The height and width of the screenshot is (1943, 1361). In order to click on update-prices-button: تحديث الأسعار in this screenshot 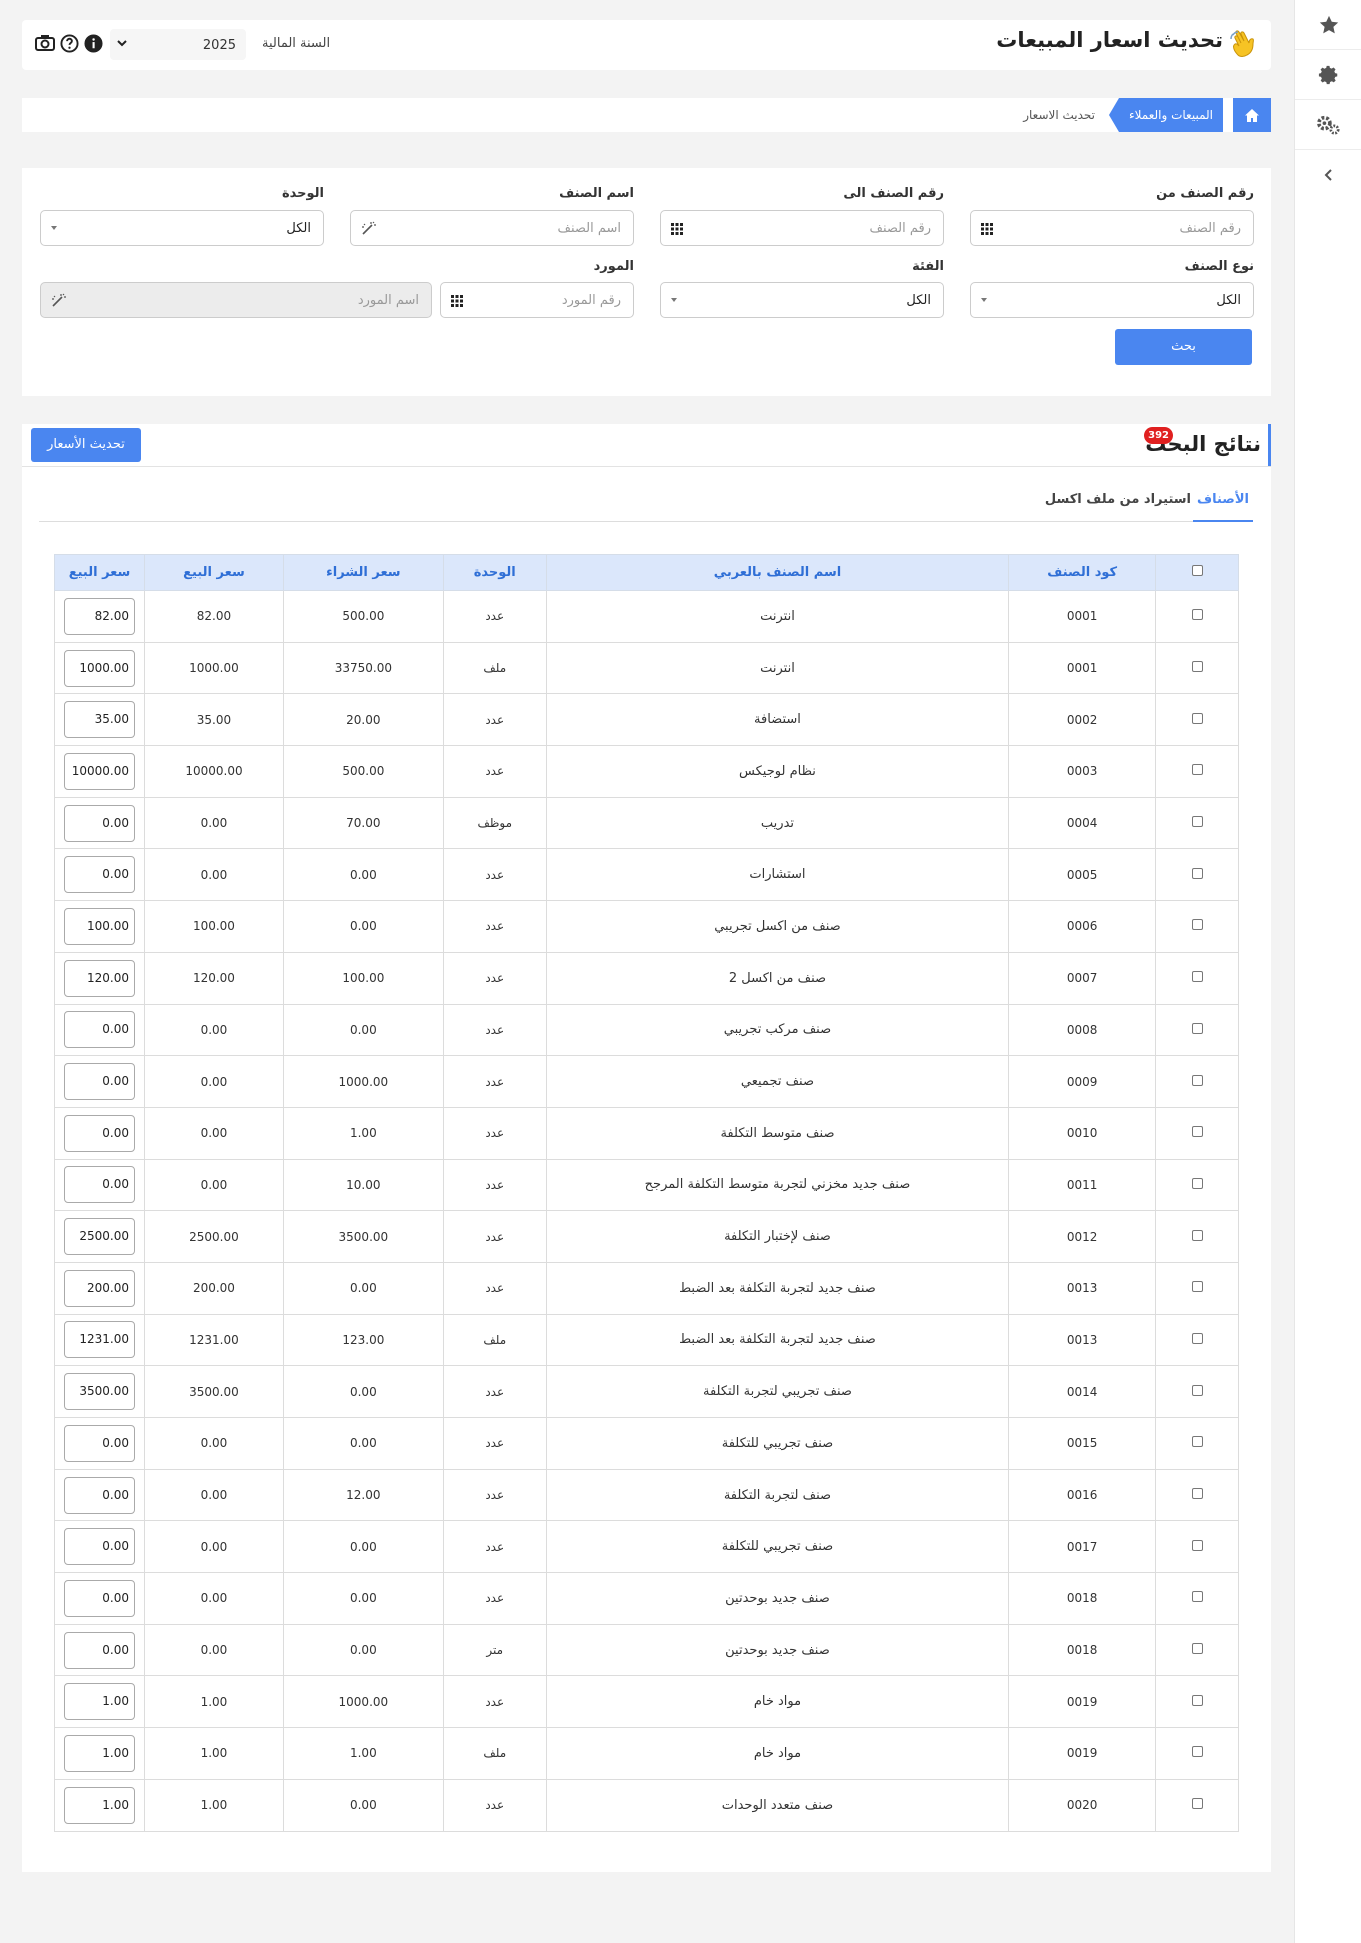, I will do `click(86, 445)`.